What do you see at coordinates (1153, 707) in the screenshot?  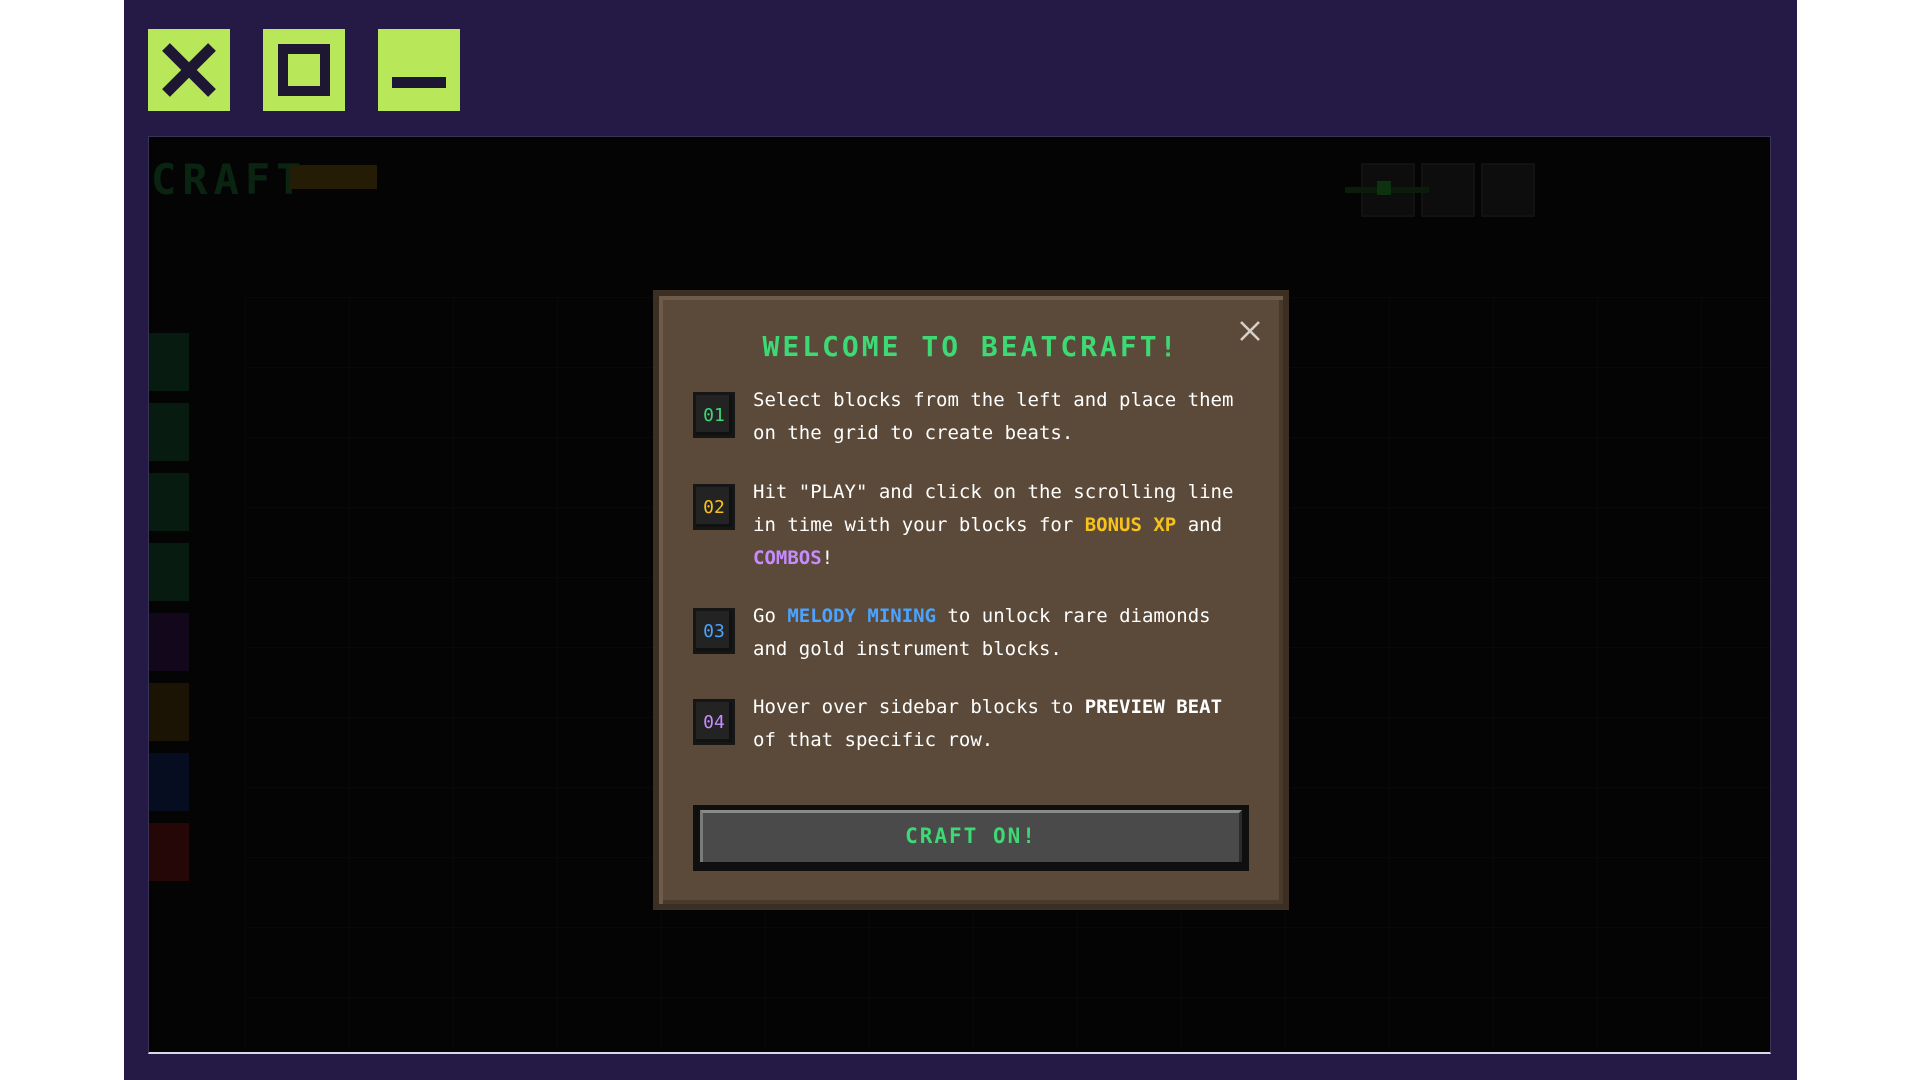 I see `preview-beat-highlight: PREVIEW BEAT` at bounding box center [1153, 707].